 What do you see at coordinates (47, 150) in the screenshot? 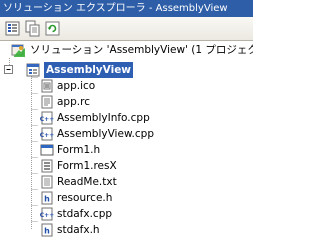
I see `form-icon` at bounding box center [47, 150].